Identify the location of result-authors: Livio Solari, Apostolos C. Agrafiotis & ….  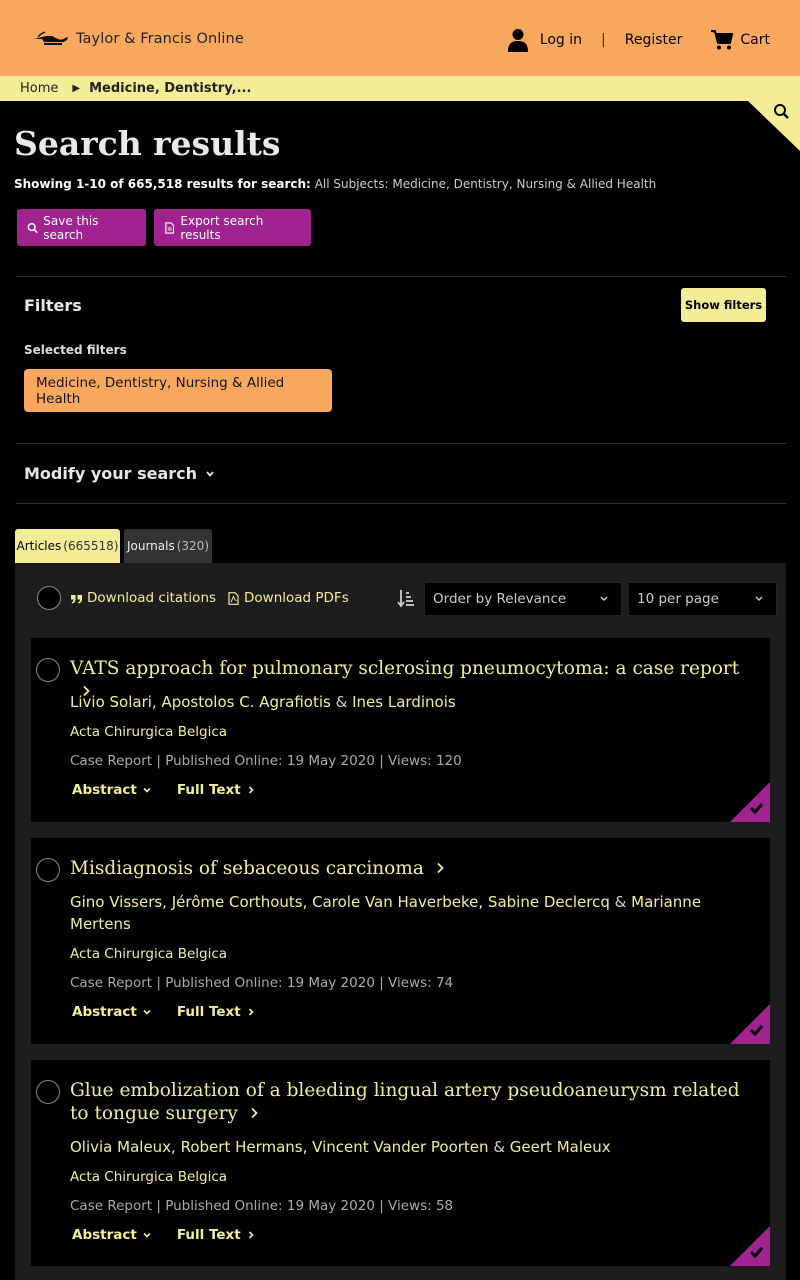
(400, 702).